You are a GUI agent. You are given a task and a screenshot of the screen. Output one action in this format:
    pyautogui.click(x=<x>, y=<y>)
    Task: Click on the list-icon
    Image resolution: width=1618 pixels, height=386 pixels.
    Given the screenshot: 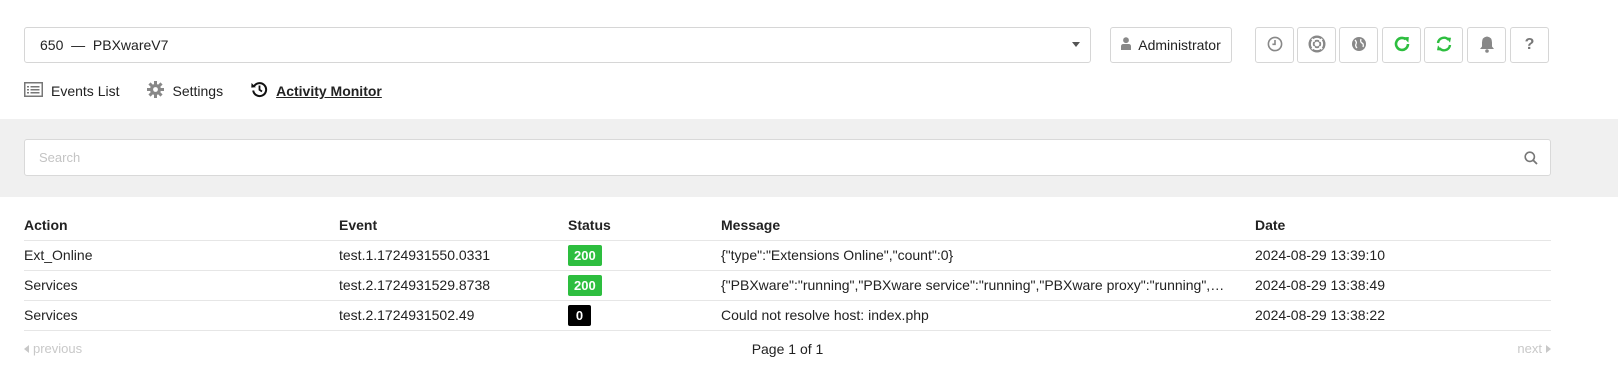 What is the action you would take?
    pyautogui.click(x=33, y=91)
    